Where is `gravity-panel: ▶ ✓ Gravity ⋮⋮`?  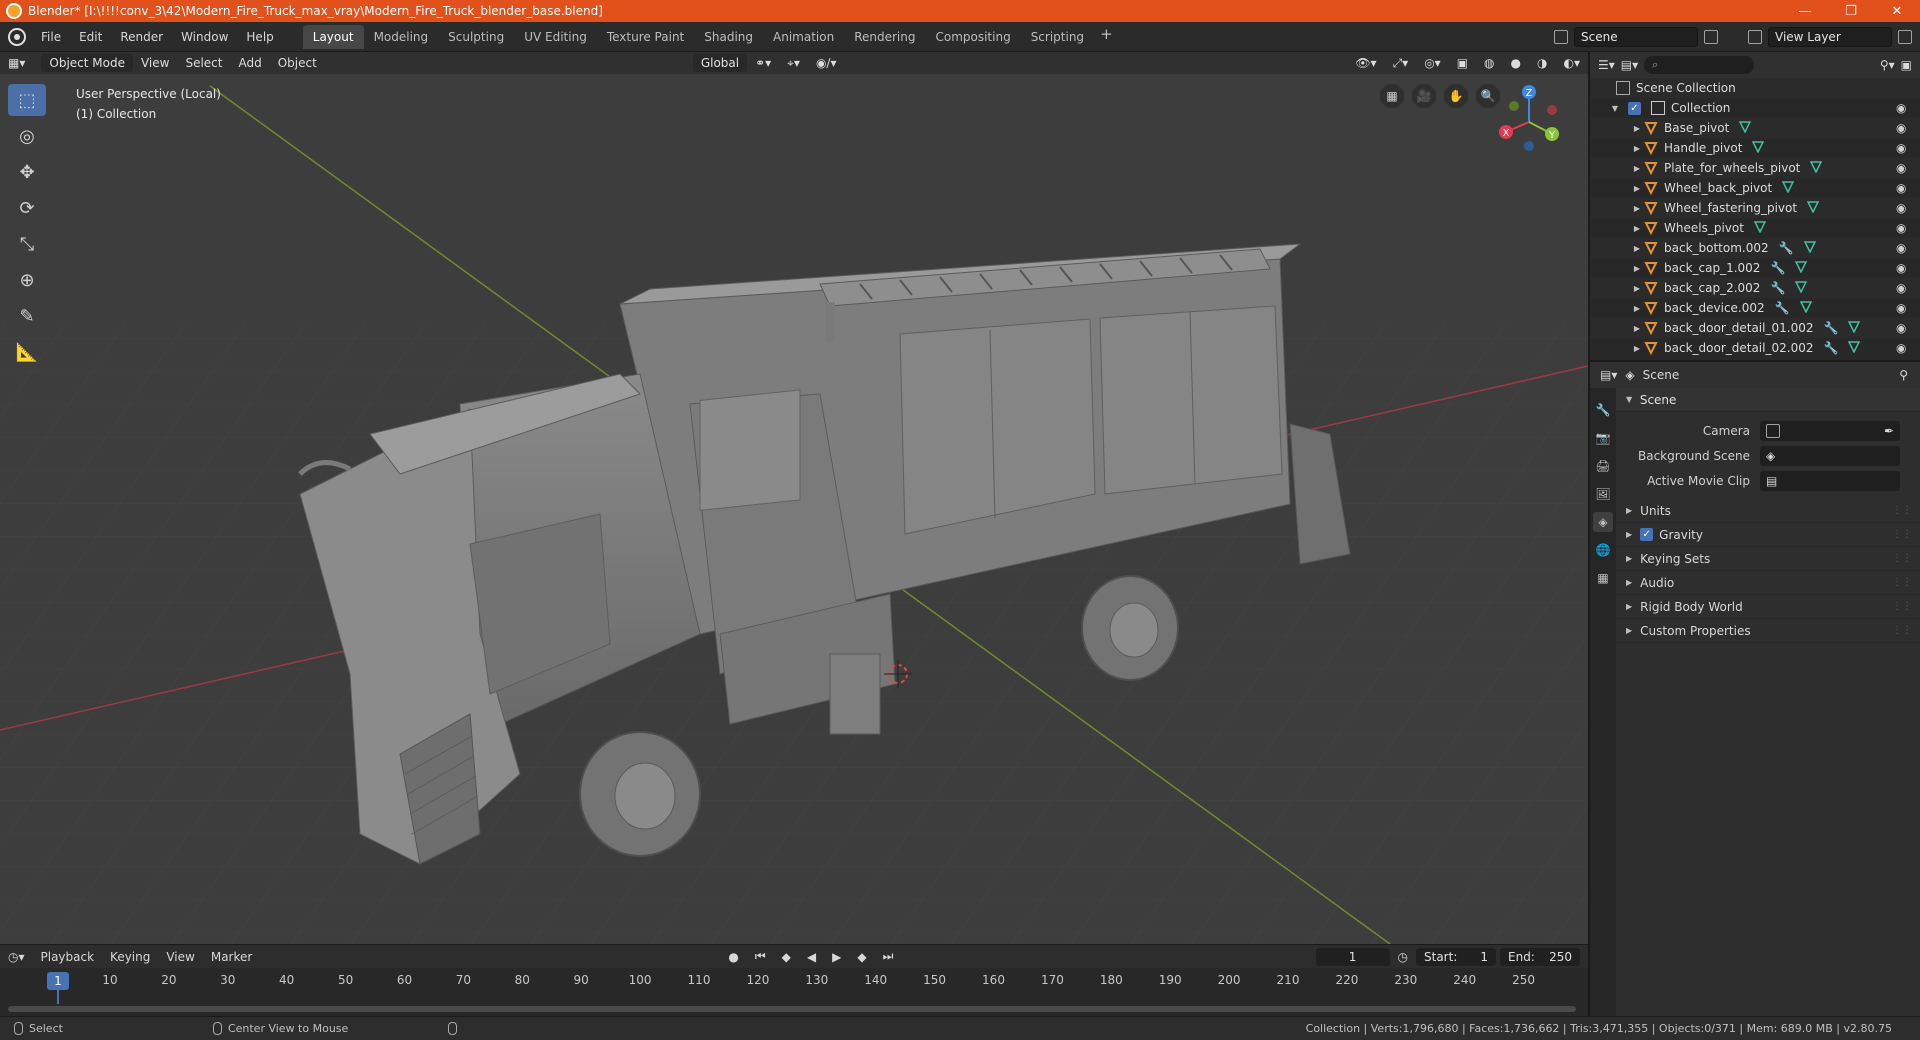 gravity-panel: ▶ ✓ Gravity ⋮⋮ is located at coordinates (1768, 535).